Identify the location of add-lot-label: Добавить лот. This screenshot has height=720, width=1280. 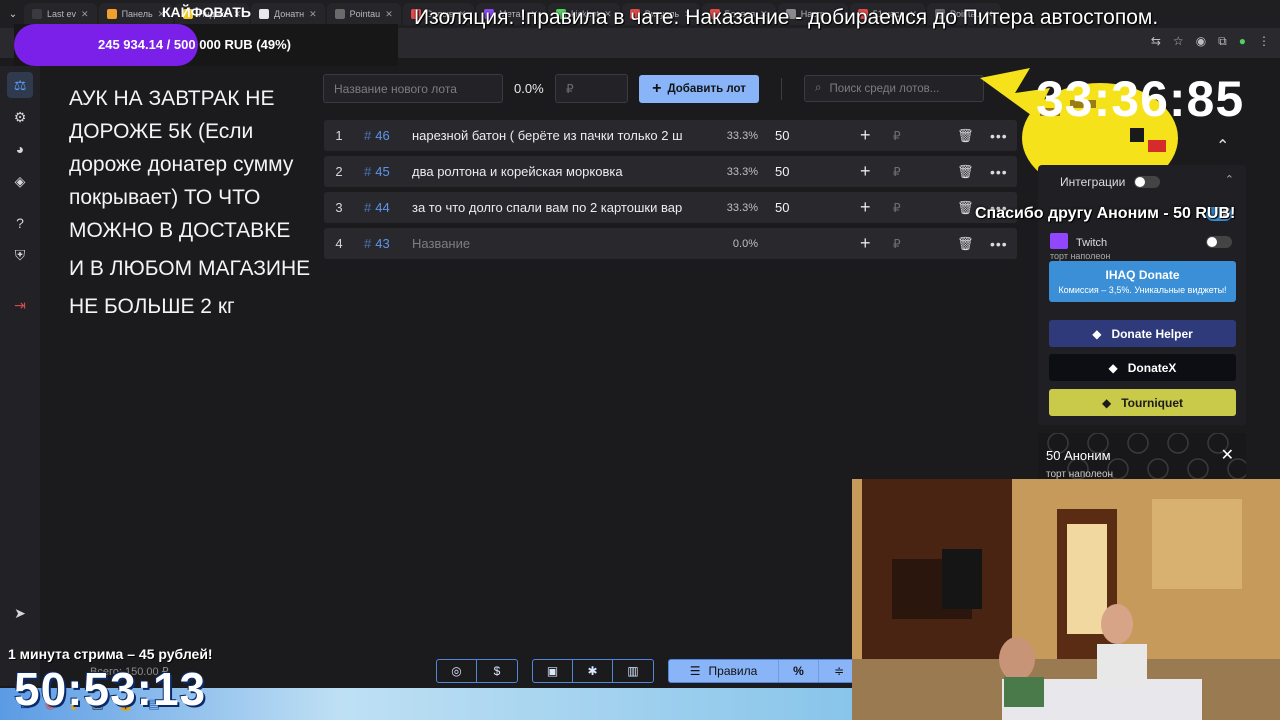
(706, 89).